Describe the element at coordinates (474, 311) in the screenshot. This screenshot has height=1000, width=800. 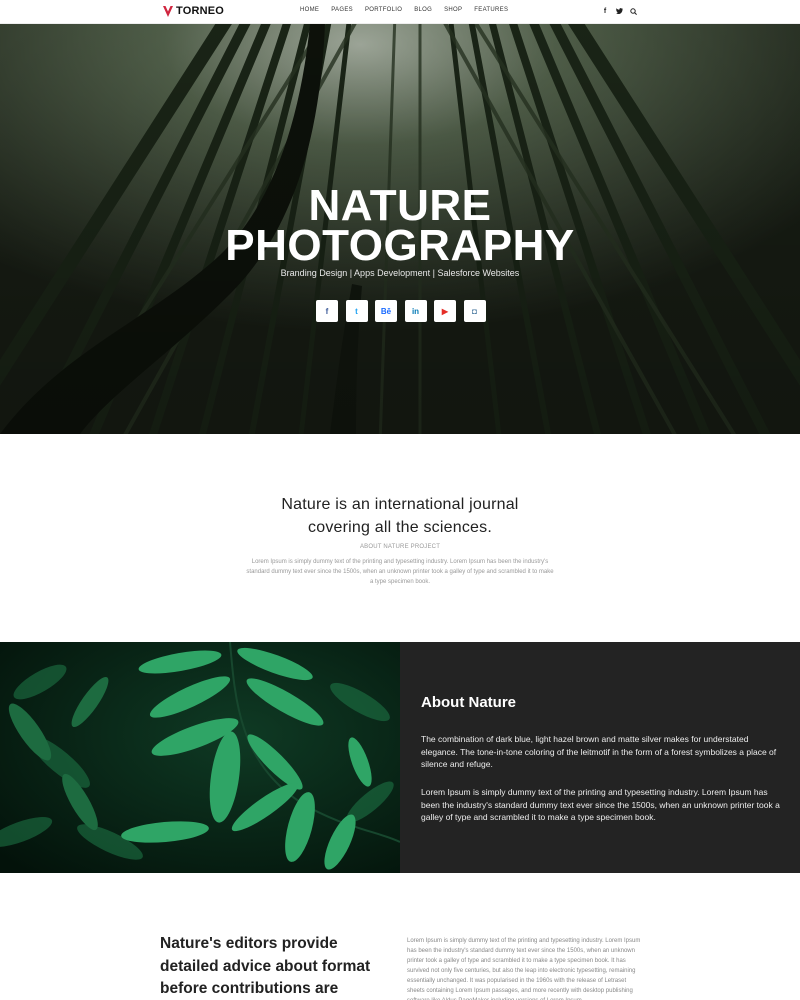
I see `instagram-icon: ◘` at that location.